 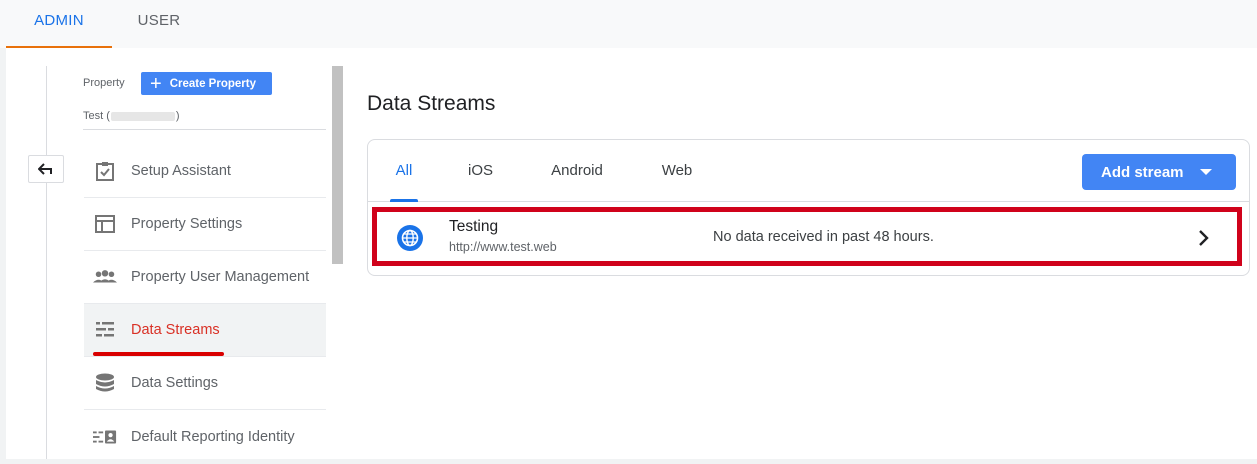 I want to click on streams-icon, so click(x=105, y=330).